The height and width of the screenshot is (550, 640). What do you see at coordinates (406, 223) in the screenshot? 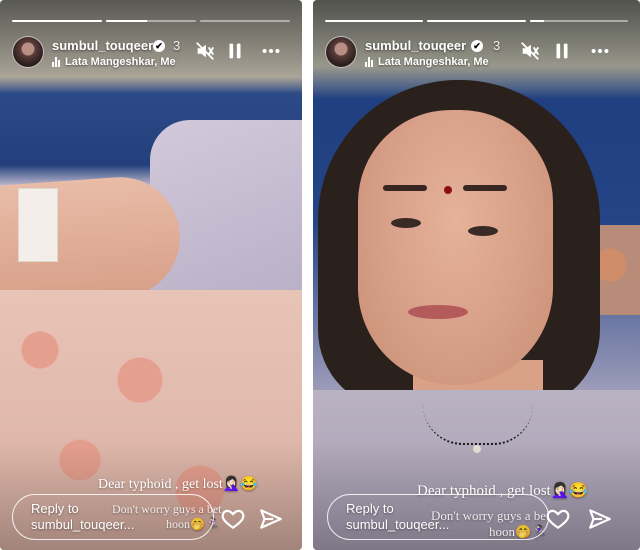
I see `left-eye` at bounding box center [406, 223].